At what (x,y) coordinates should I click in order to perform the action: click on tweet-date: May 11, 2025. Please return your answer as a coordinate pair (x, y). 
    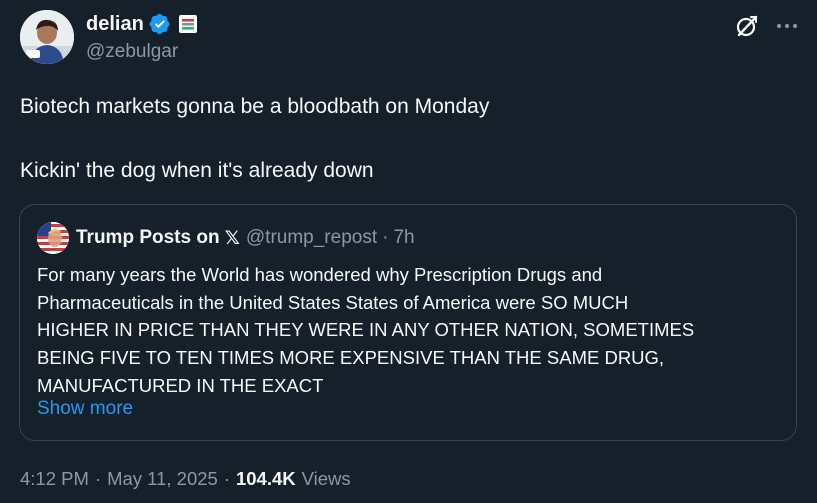
    Looking at the image, I should click on (162, 479).